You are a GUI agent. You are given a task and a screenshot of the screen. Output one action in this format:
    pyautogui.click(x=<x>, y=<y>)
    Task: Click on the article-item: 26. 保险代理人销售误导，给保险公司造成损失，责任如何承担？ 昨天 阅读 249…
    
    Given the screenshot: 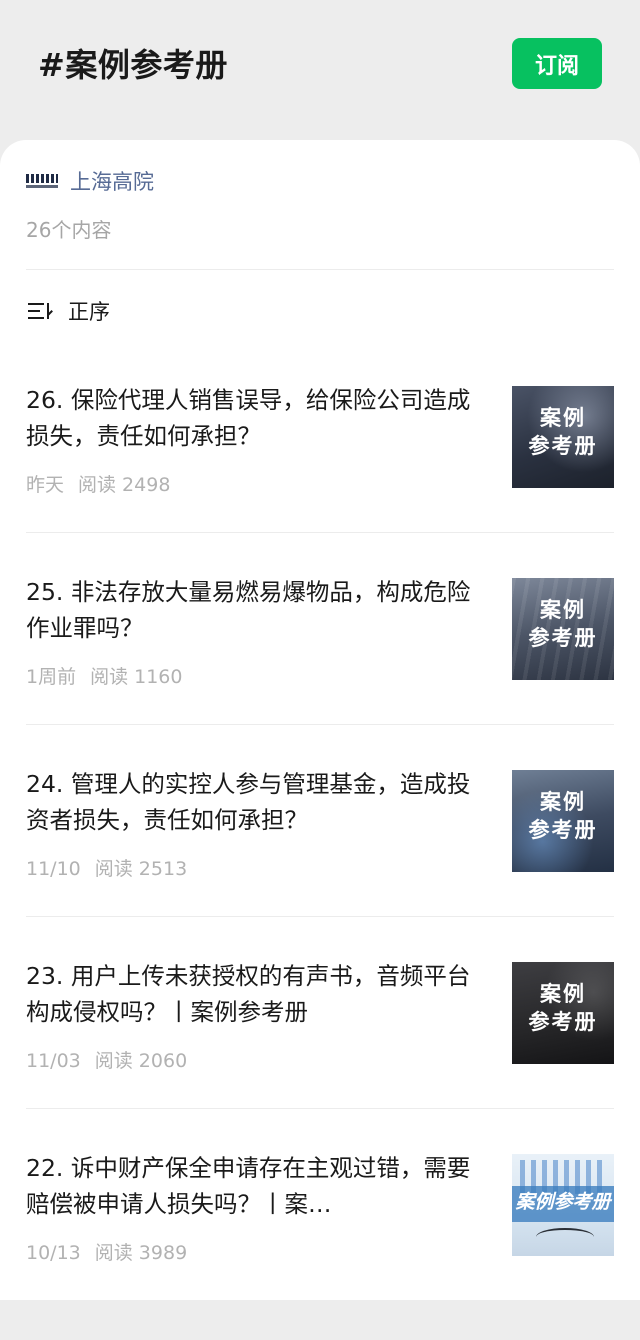 What is the action you would take?
    pyautogui.click(x=320, y=477)
    